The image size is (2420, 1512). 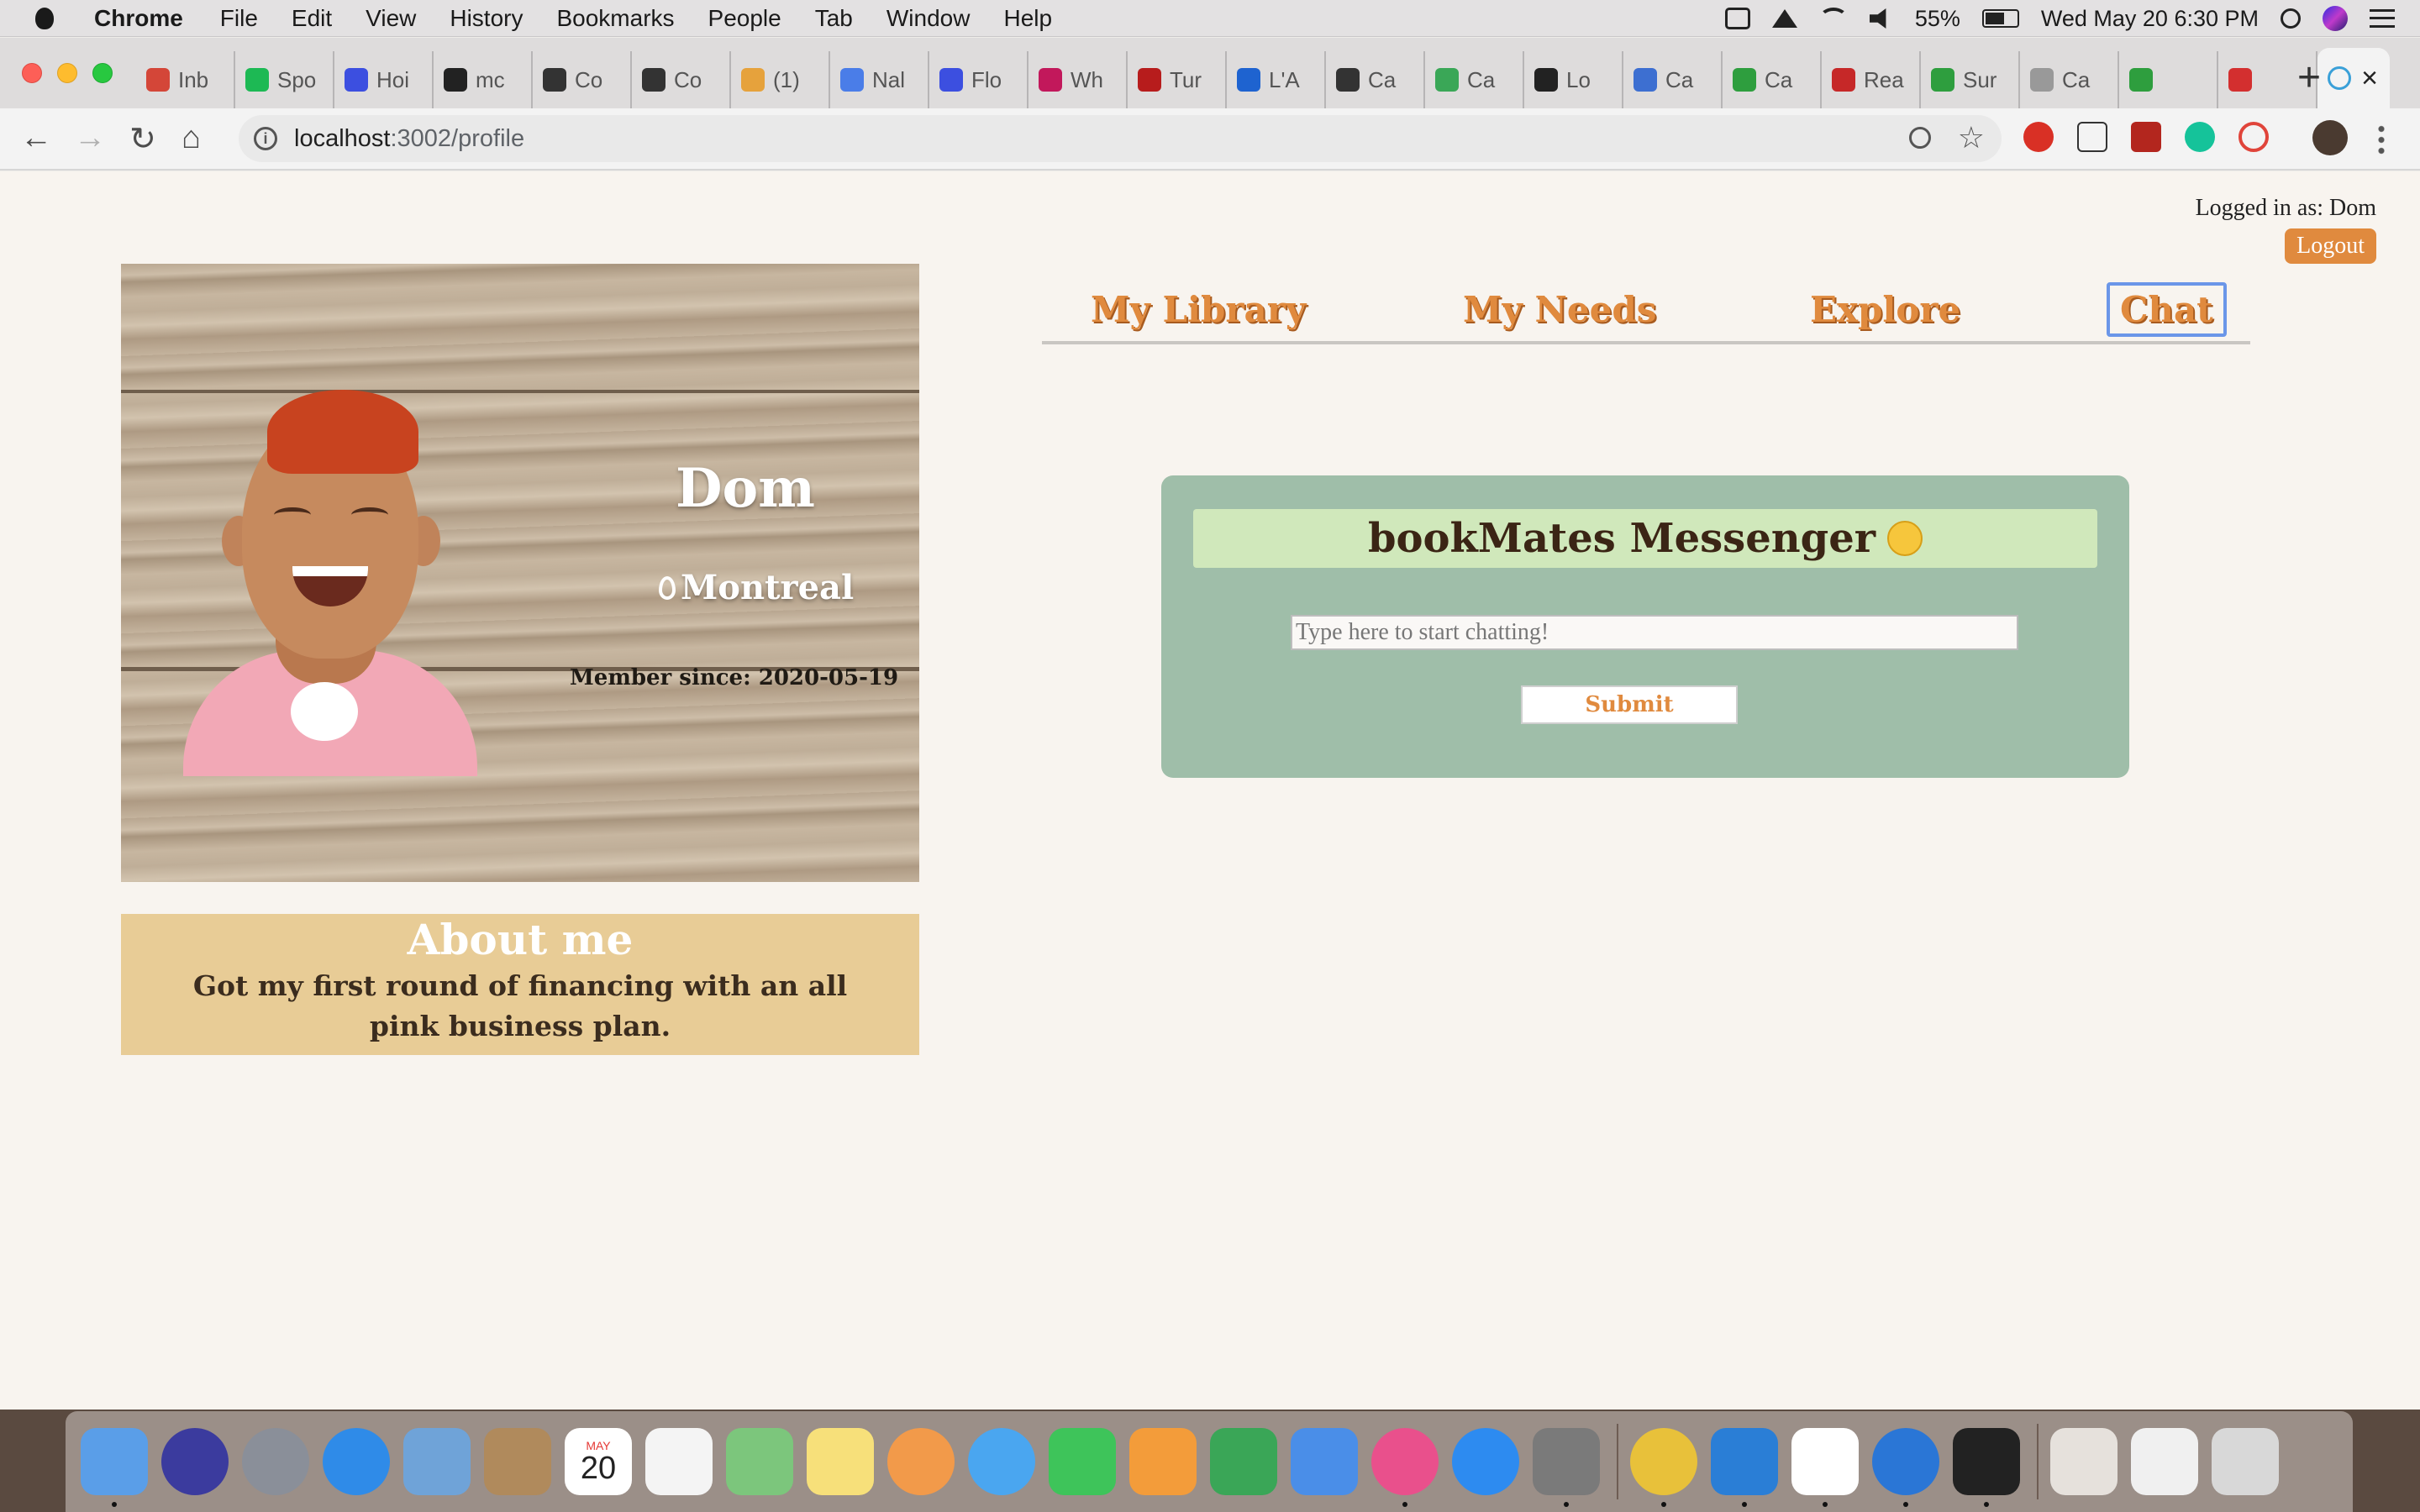 I want to click on back-icon: ←, so click(x=36, y=138).